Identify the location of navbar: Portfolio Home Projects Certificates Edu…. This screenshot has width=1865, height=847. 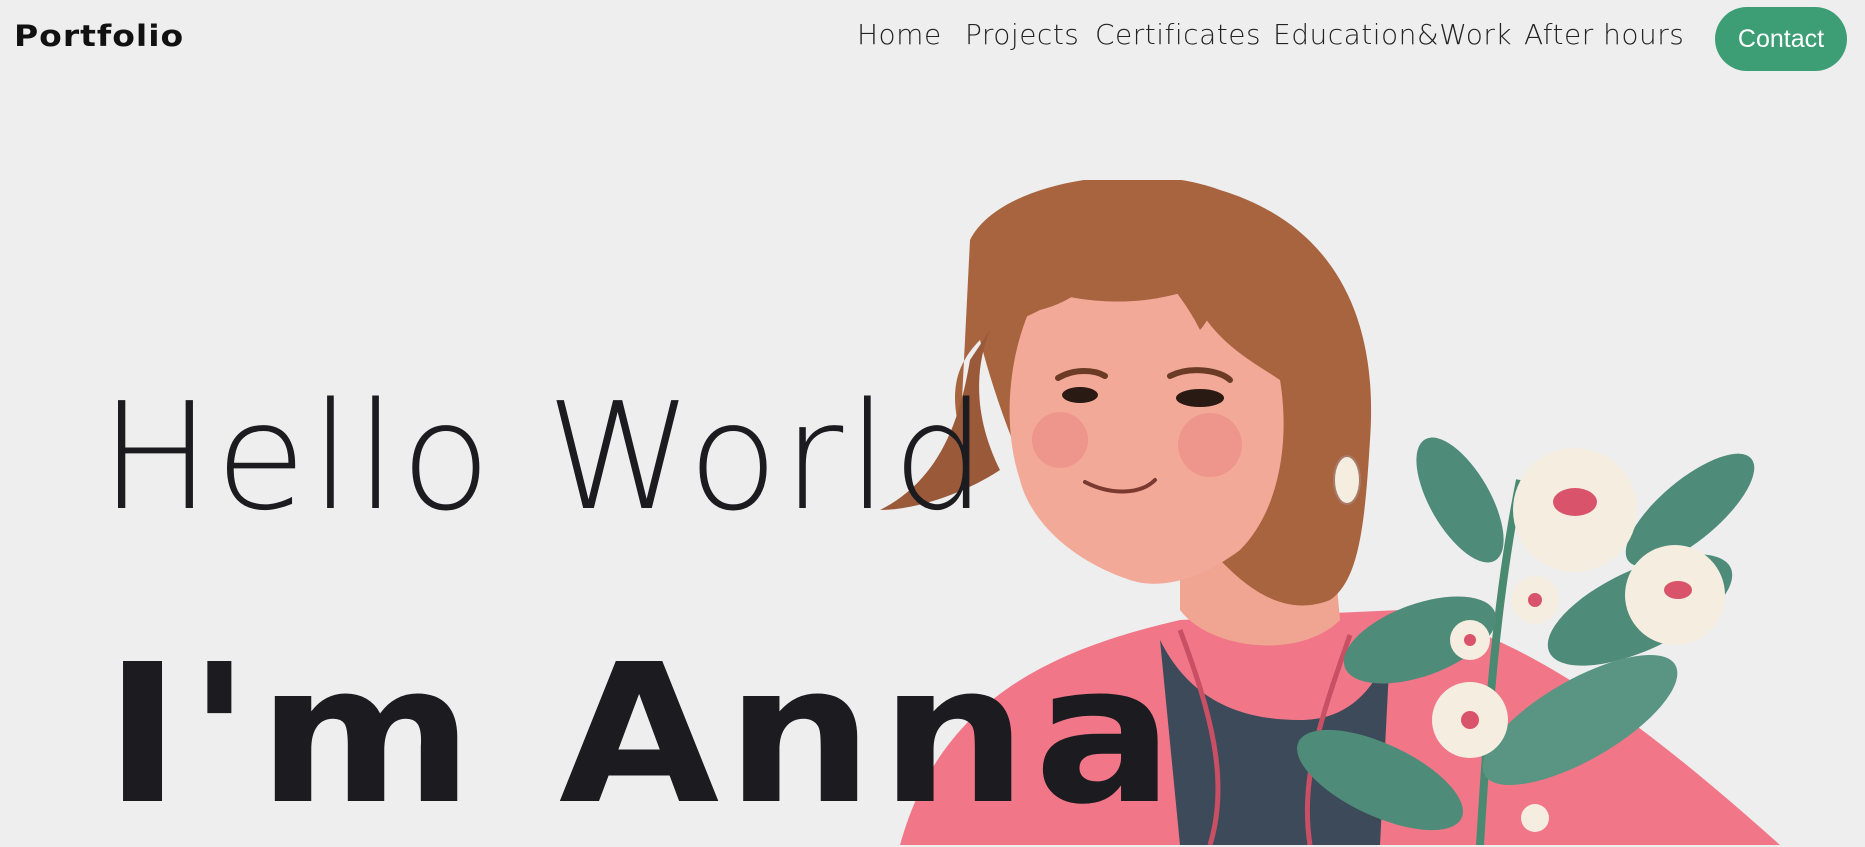
(932, 40).